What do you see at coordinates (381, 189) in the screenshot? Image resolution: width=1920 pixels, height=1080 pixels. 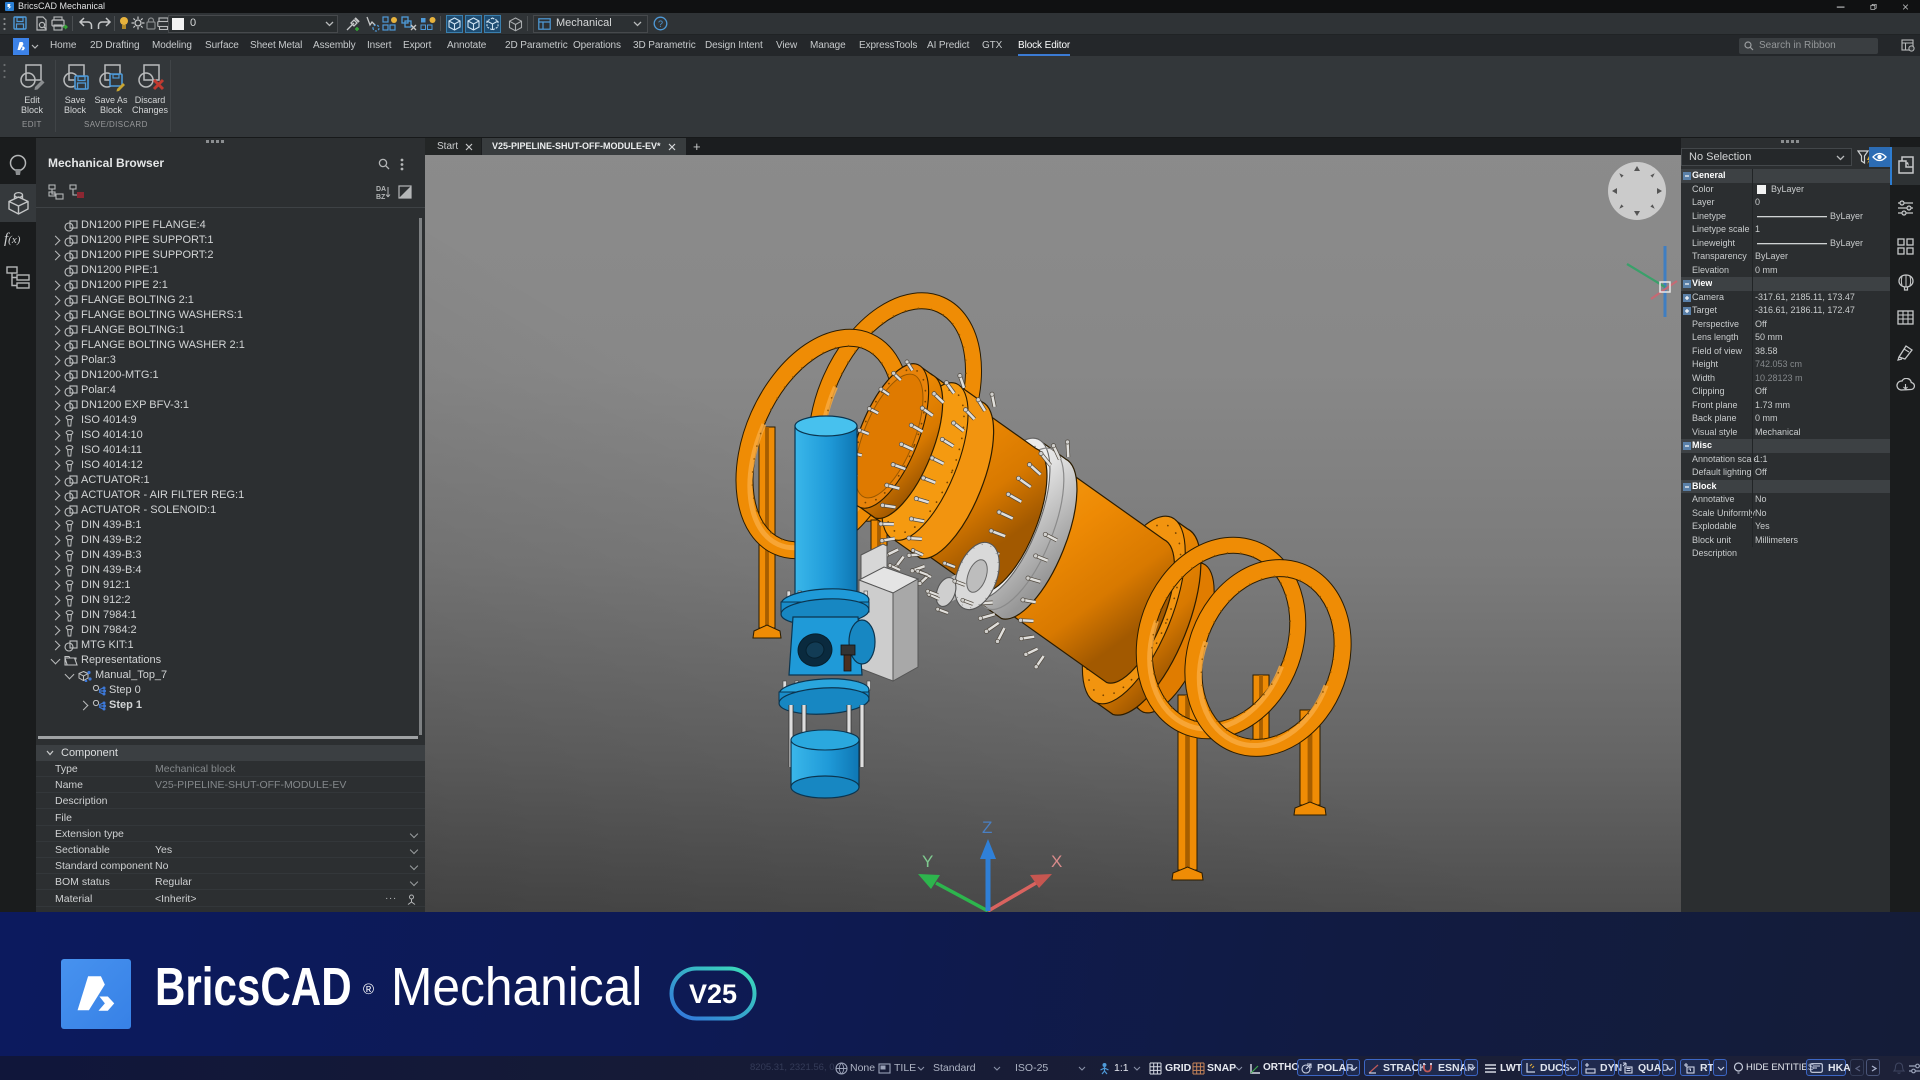 I see `svg-text: DA` at bounding box center [381, 189].